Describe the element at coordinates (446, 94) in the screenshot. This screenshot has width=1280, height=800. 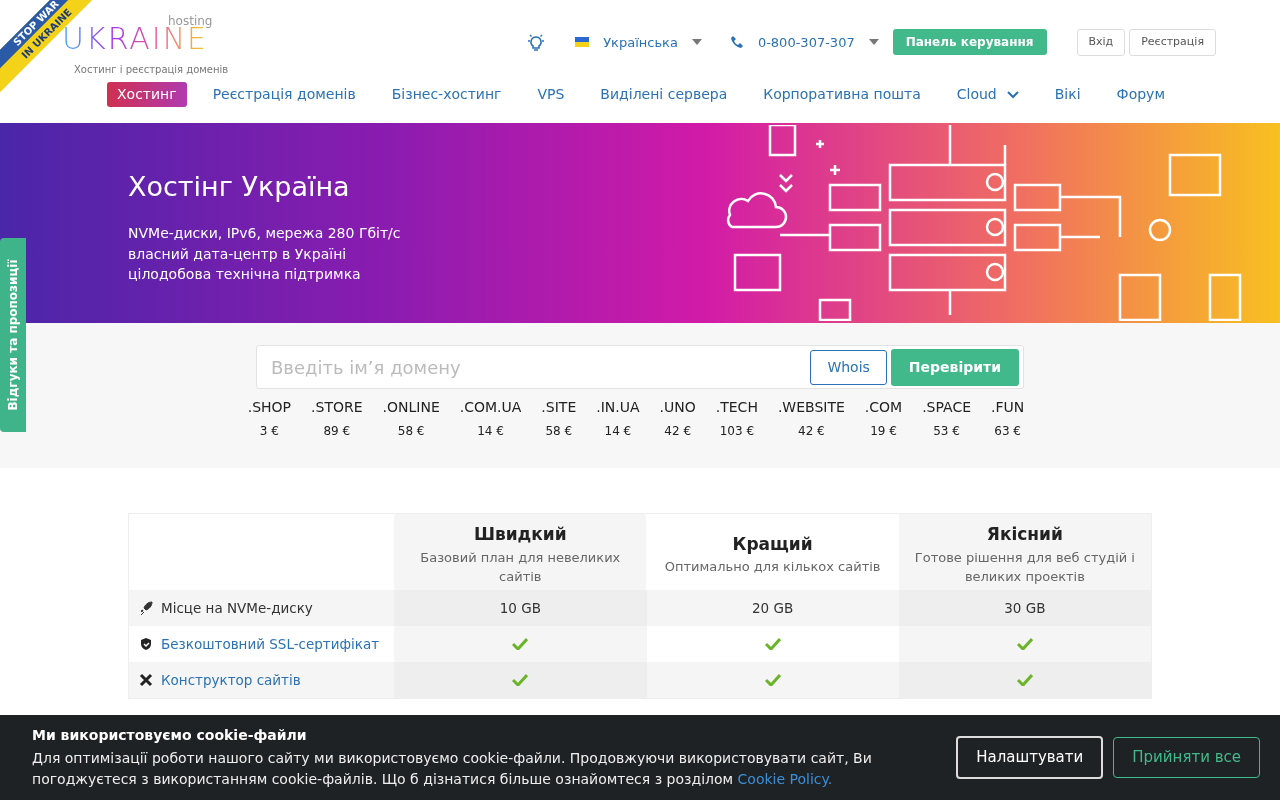
I see `nav-link: Бізнес-хостинг` at that location.